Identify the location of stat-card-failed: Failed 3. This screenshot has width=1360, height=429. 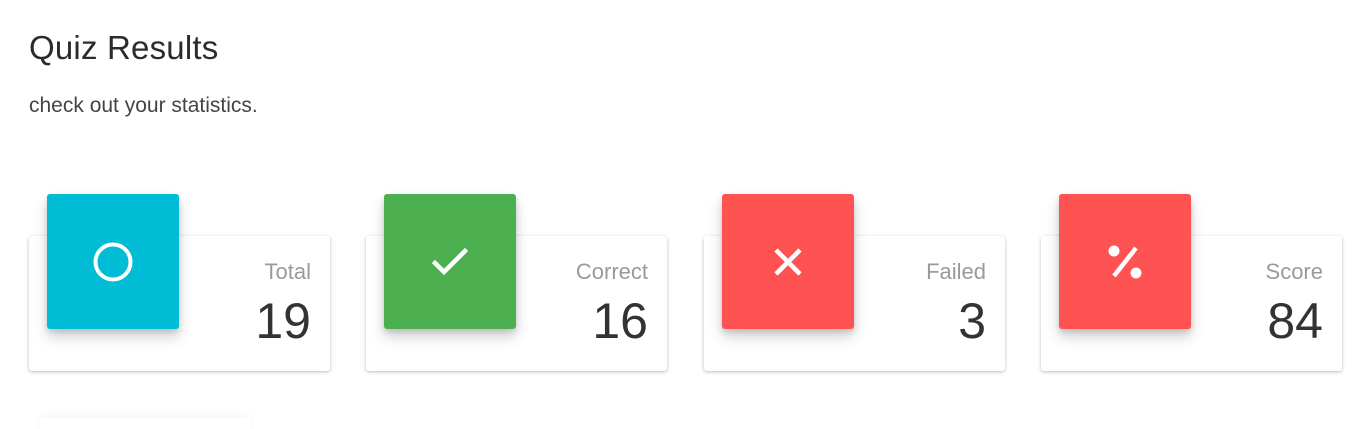
(854, 282).